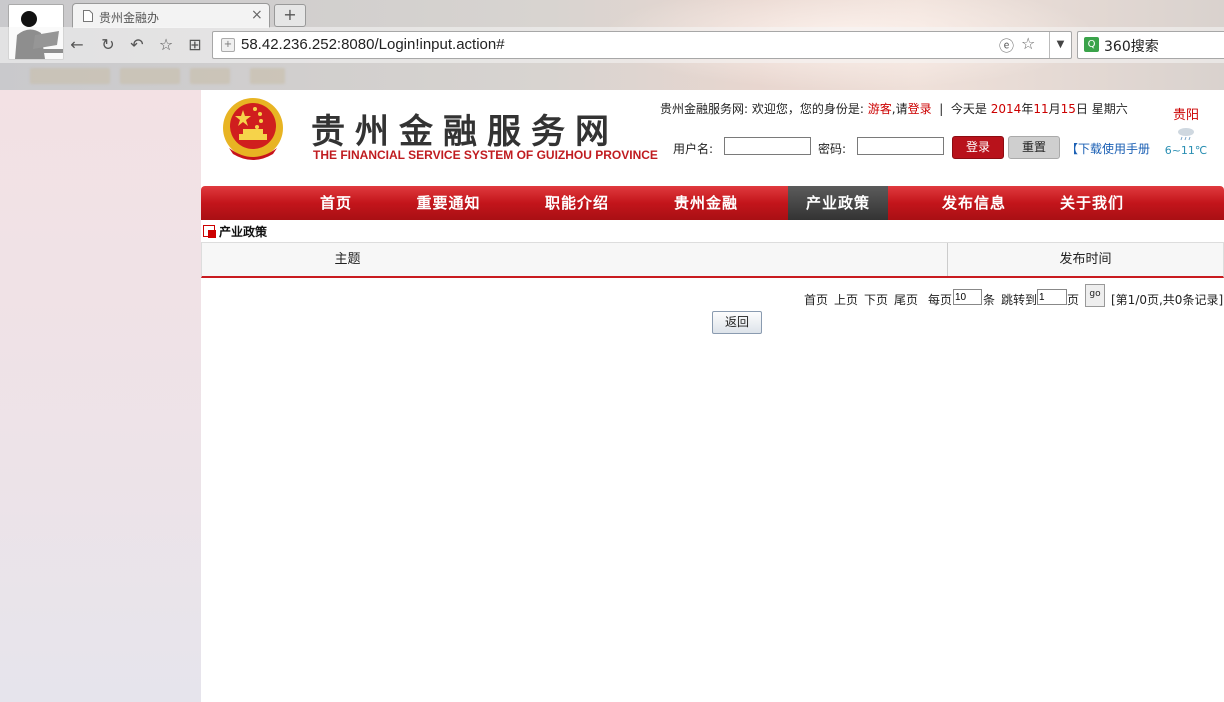 This screenshot has width=1224, height=702. I want to click on breadcrumb: 产业政策, so click(712, 231).